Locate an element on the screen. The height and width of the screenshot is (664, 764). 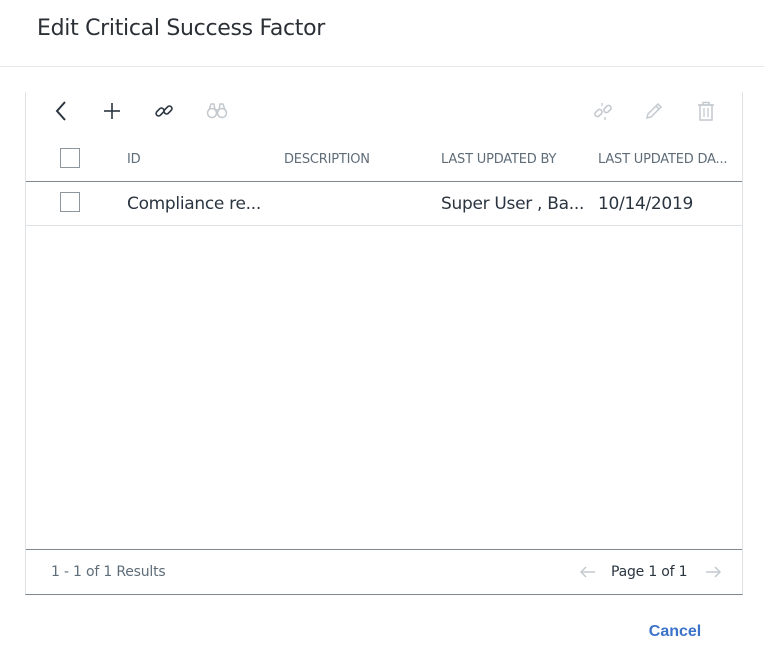
arrow-right-icon is located at coordinates (713, 572).